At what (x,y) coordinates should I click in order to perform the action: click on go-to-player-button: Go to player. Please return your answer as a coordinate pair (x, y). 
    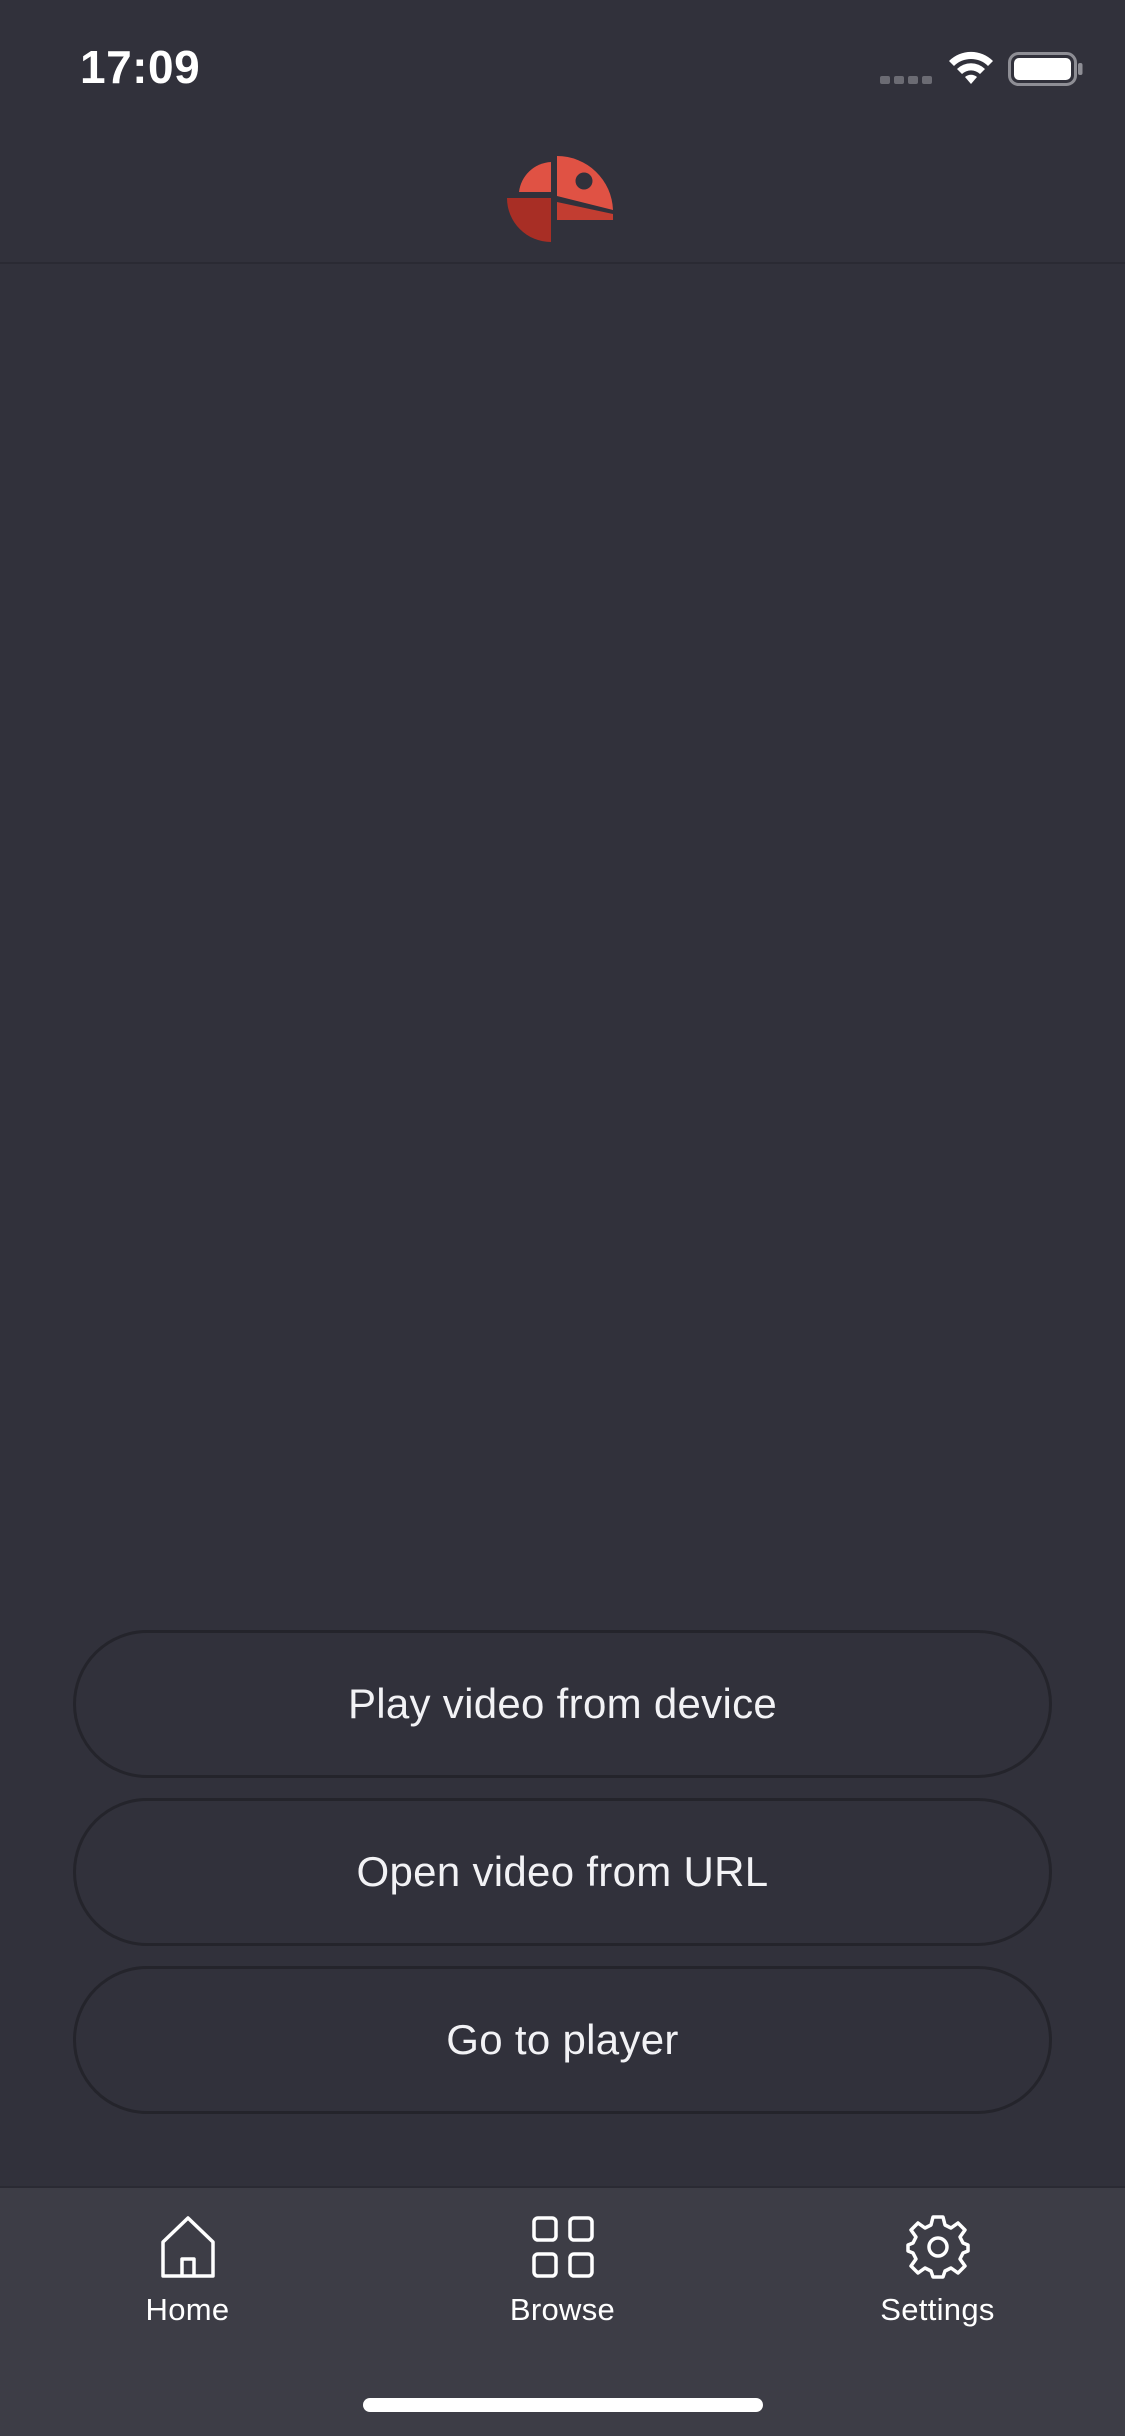
    Looking at the image, I should click on (562, 2040).